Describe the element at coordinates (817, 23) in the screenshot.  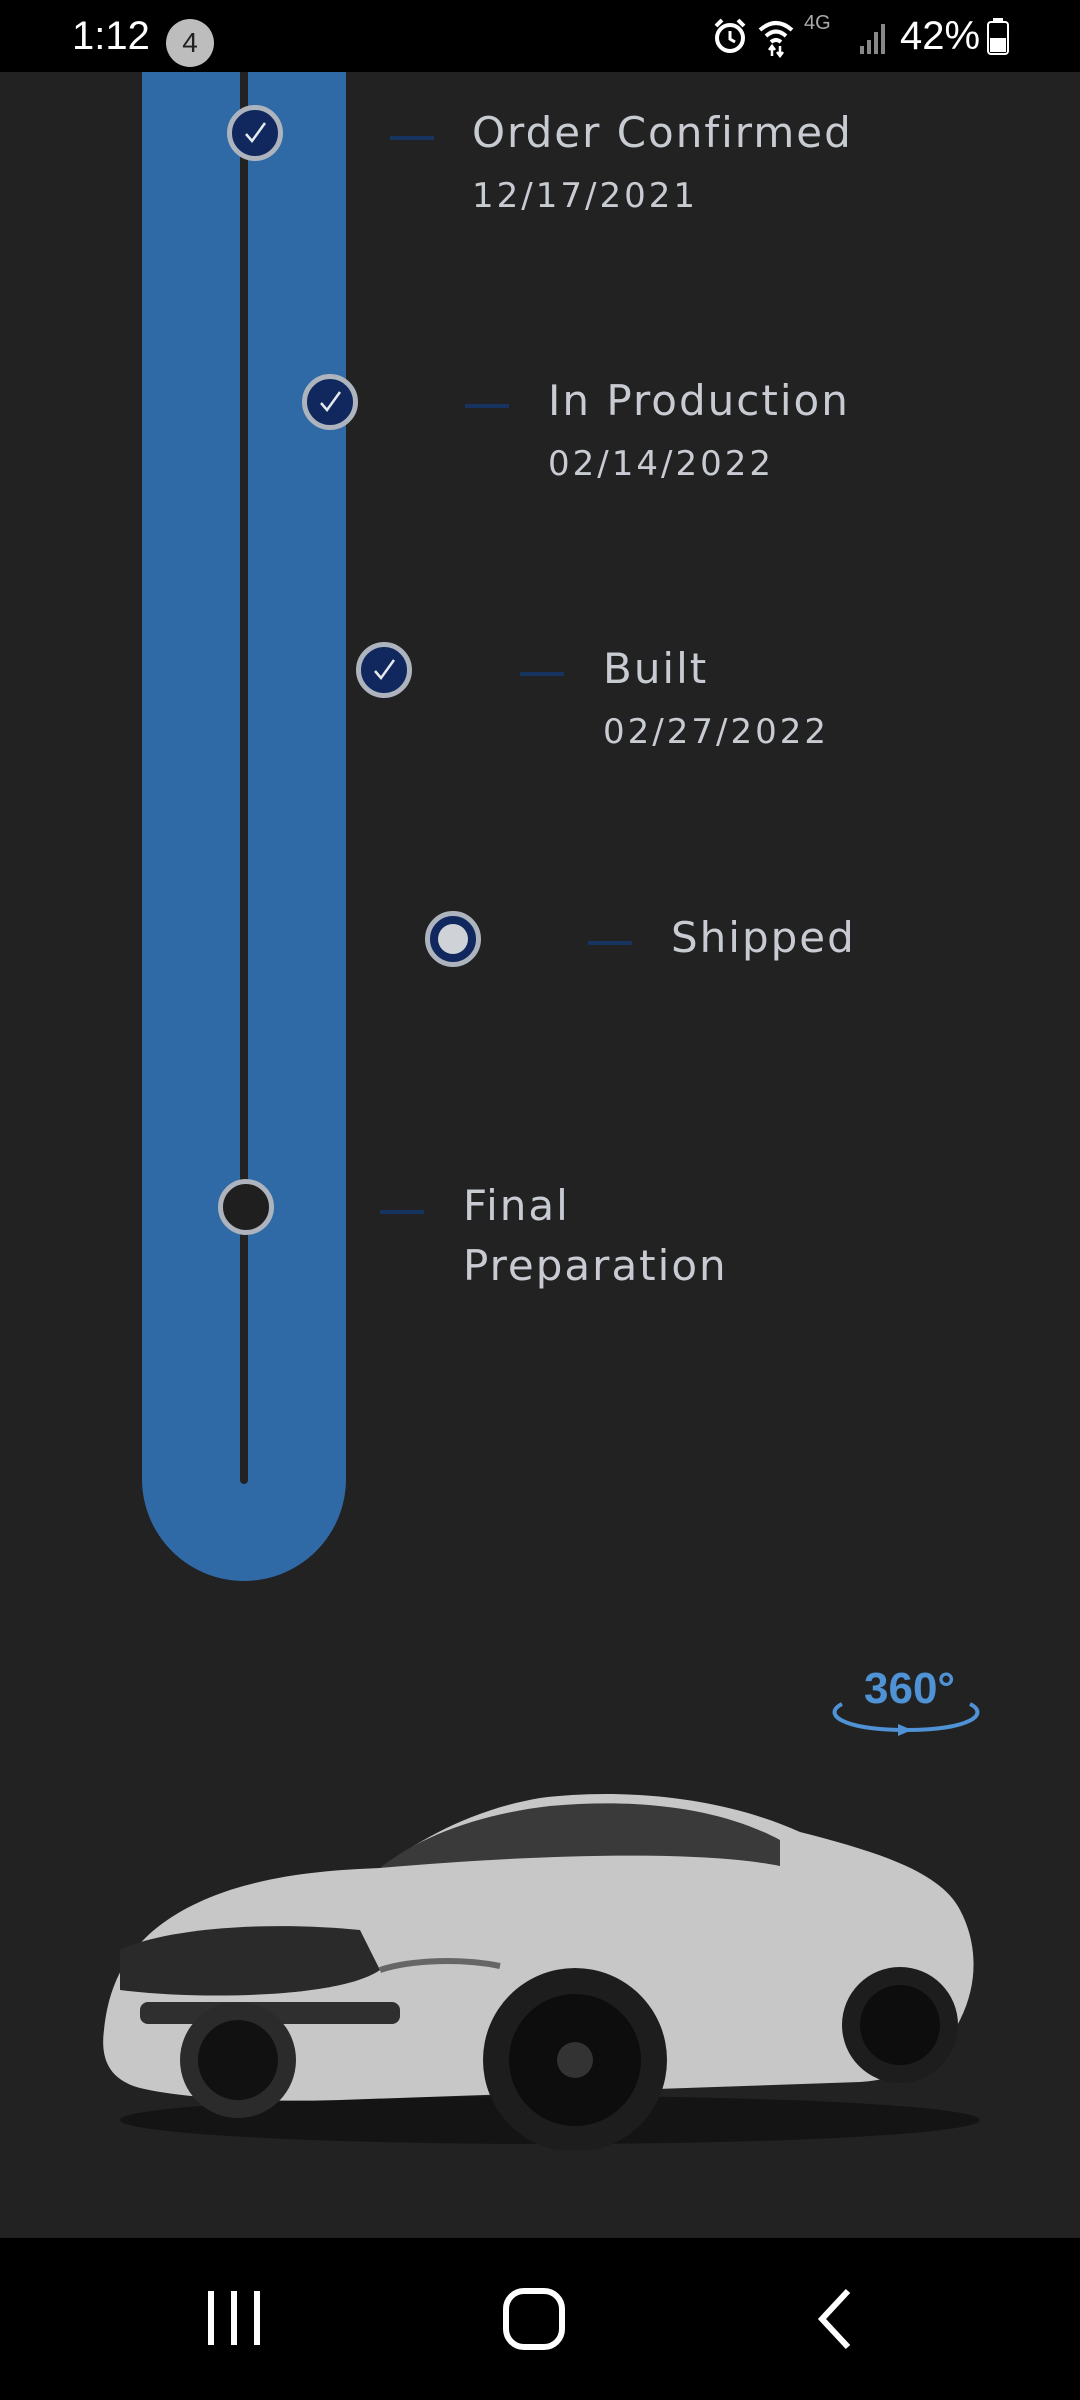
I see `network-4g-icon: 4G` at that location.